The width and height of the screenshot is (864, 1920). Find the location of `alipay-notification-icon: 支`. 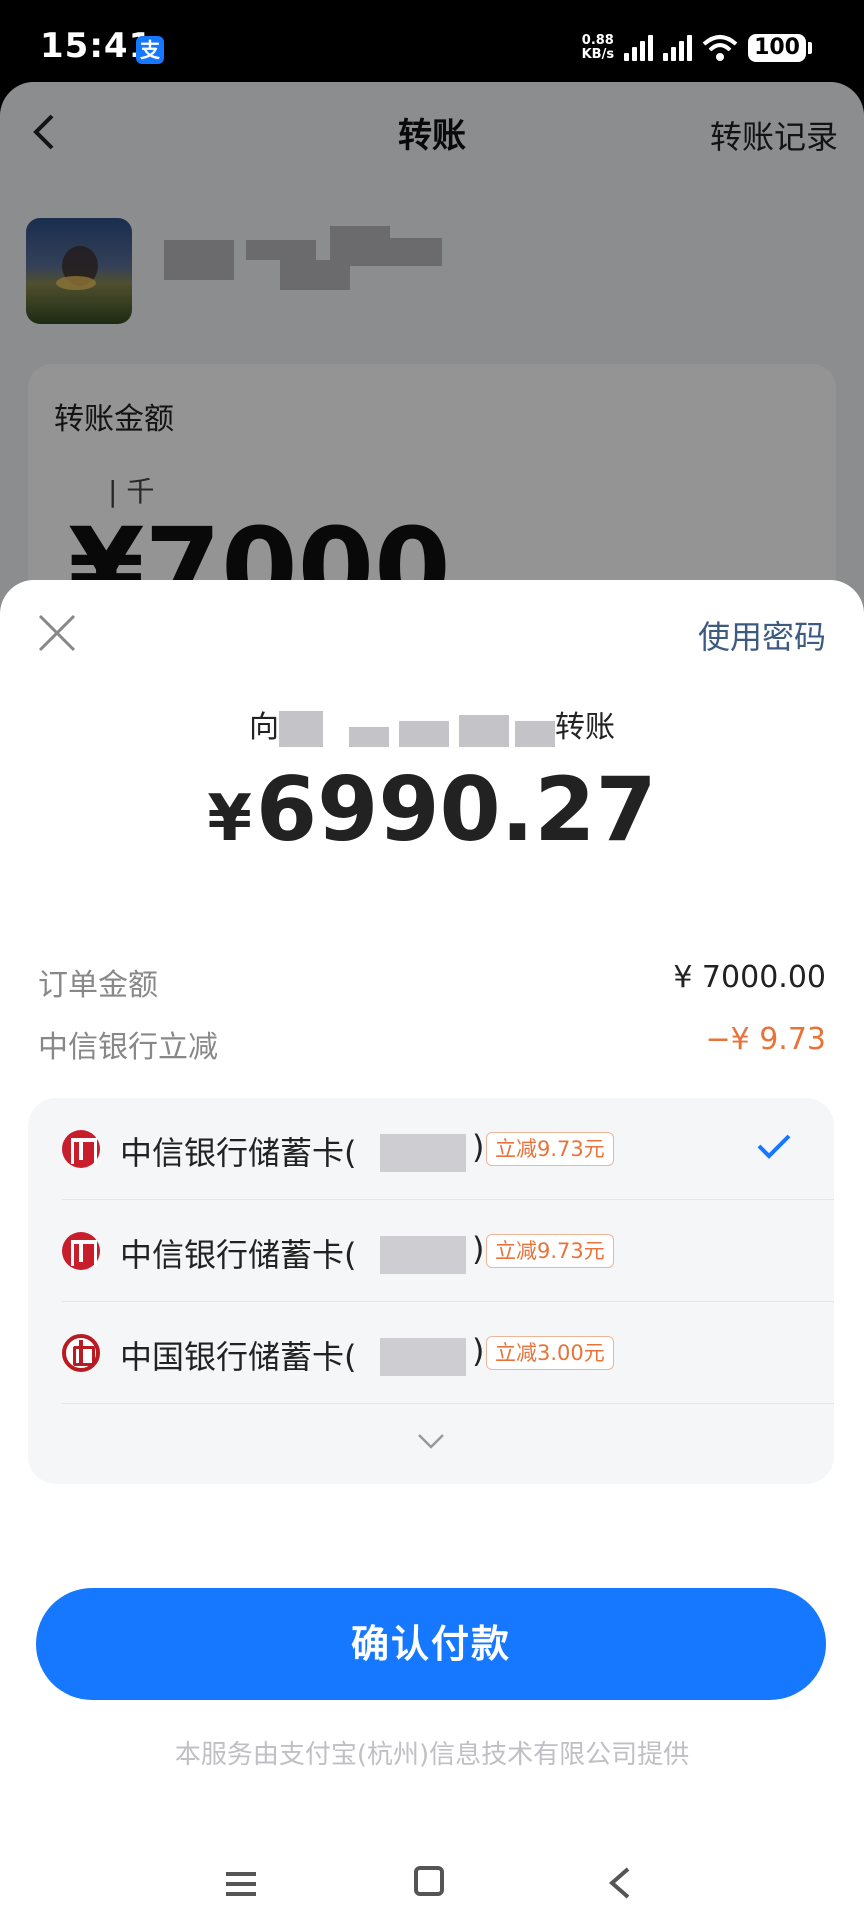

alipay-notification-icon: 支 is located at coordinates (150, 50).